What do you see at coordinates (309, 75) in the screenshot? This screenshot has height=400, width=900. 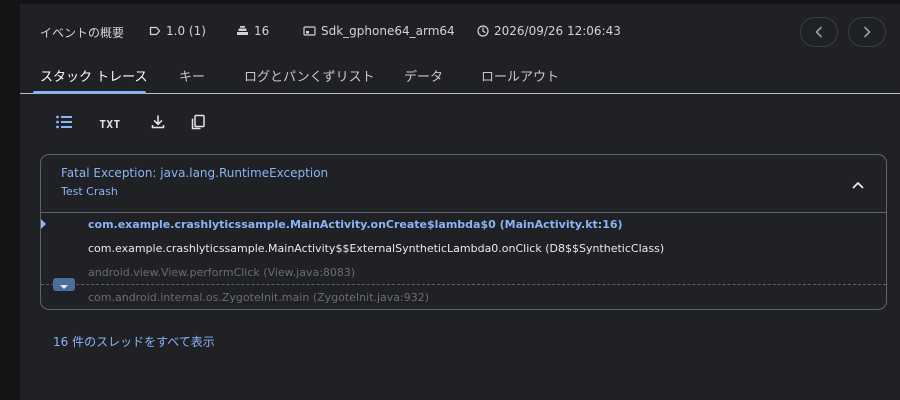 I see `tab-logs-breadcrumbs: ログとパンくずリスト` at bounding box center [309, 75].